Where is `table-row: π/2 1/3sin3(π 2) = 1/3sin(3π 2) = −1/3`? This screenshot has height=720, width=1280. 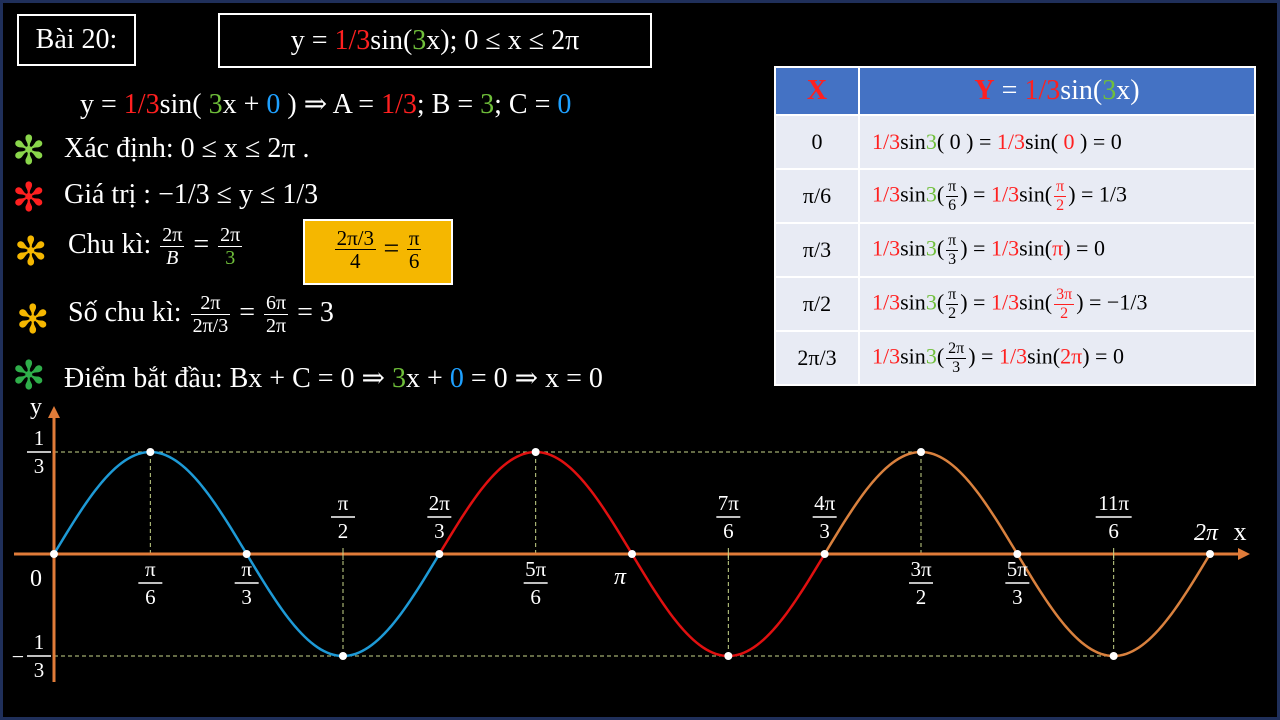 table-row: π/2 1/3sin3(π 2) = 1/3sin(3π 2) = −1/3 is located at coordinates (1015, 304).